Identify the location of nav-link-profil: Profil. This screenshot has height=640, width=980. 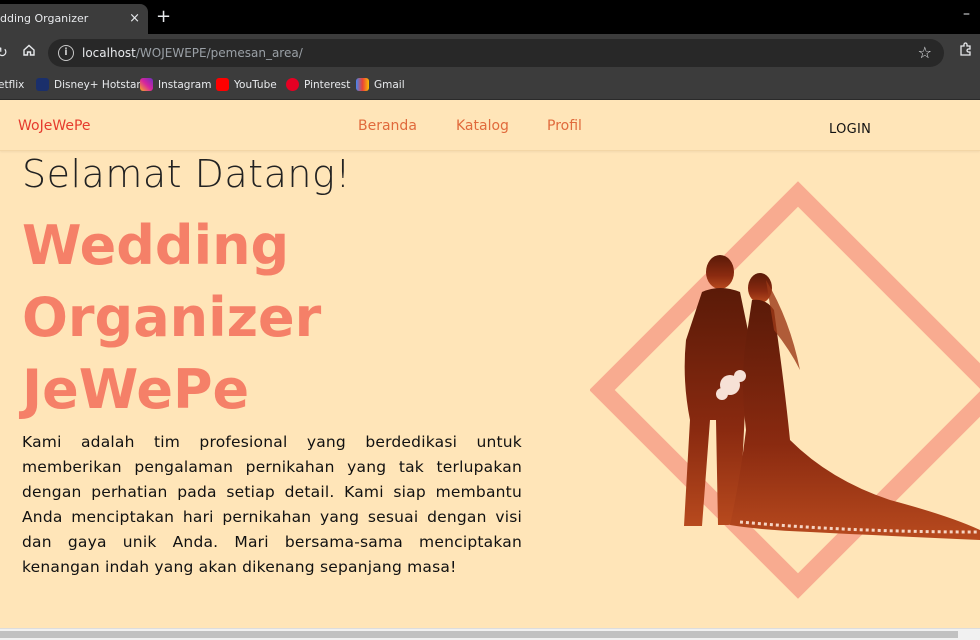
(564, 126).